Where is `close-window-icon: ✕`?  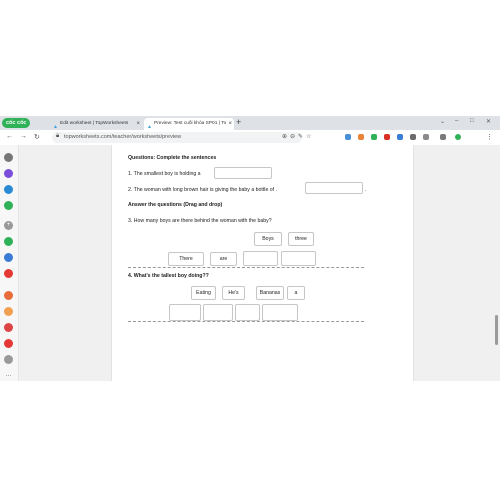 close-window-icon: ✕ is located at coordinates (488, 121).